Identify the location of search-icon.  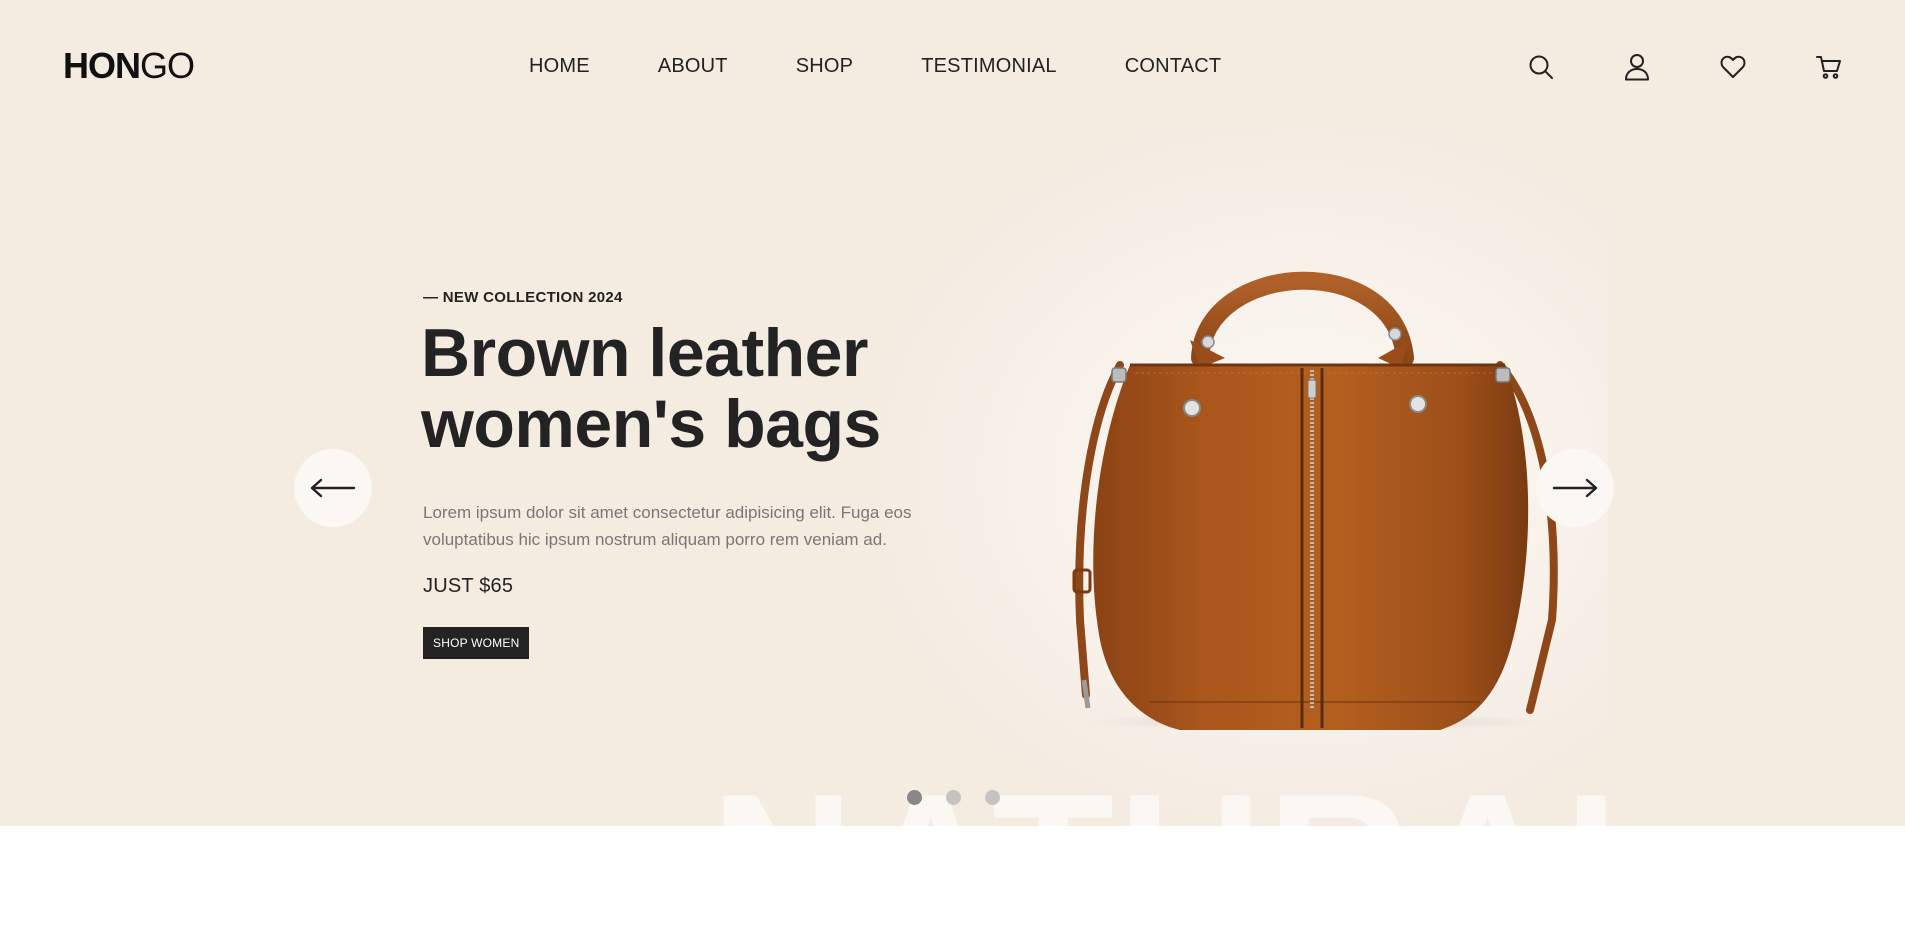
(1541, 67).